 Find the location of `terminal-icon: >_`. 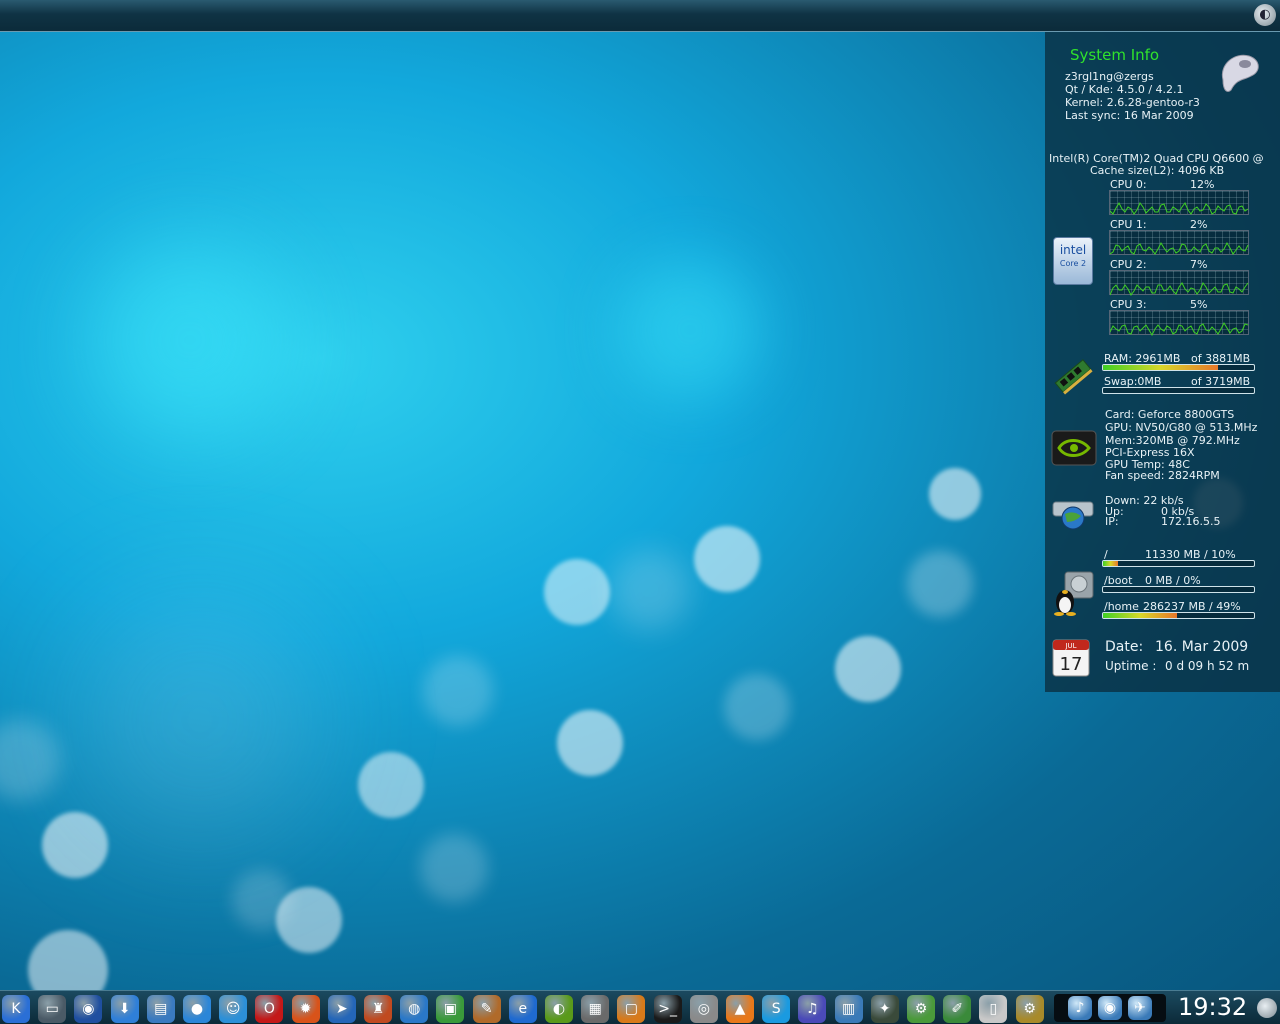

terminal-icon: >_ is located at coordinates (667, 1009).